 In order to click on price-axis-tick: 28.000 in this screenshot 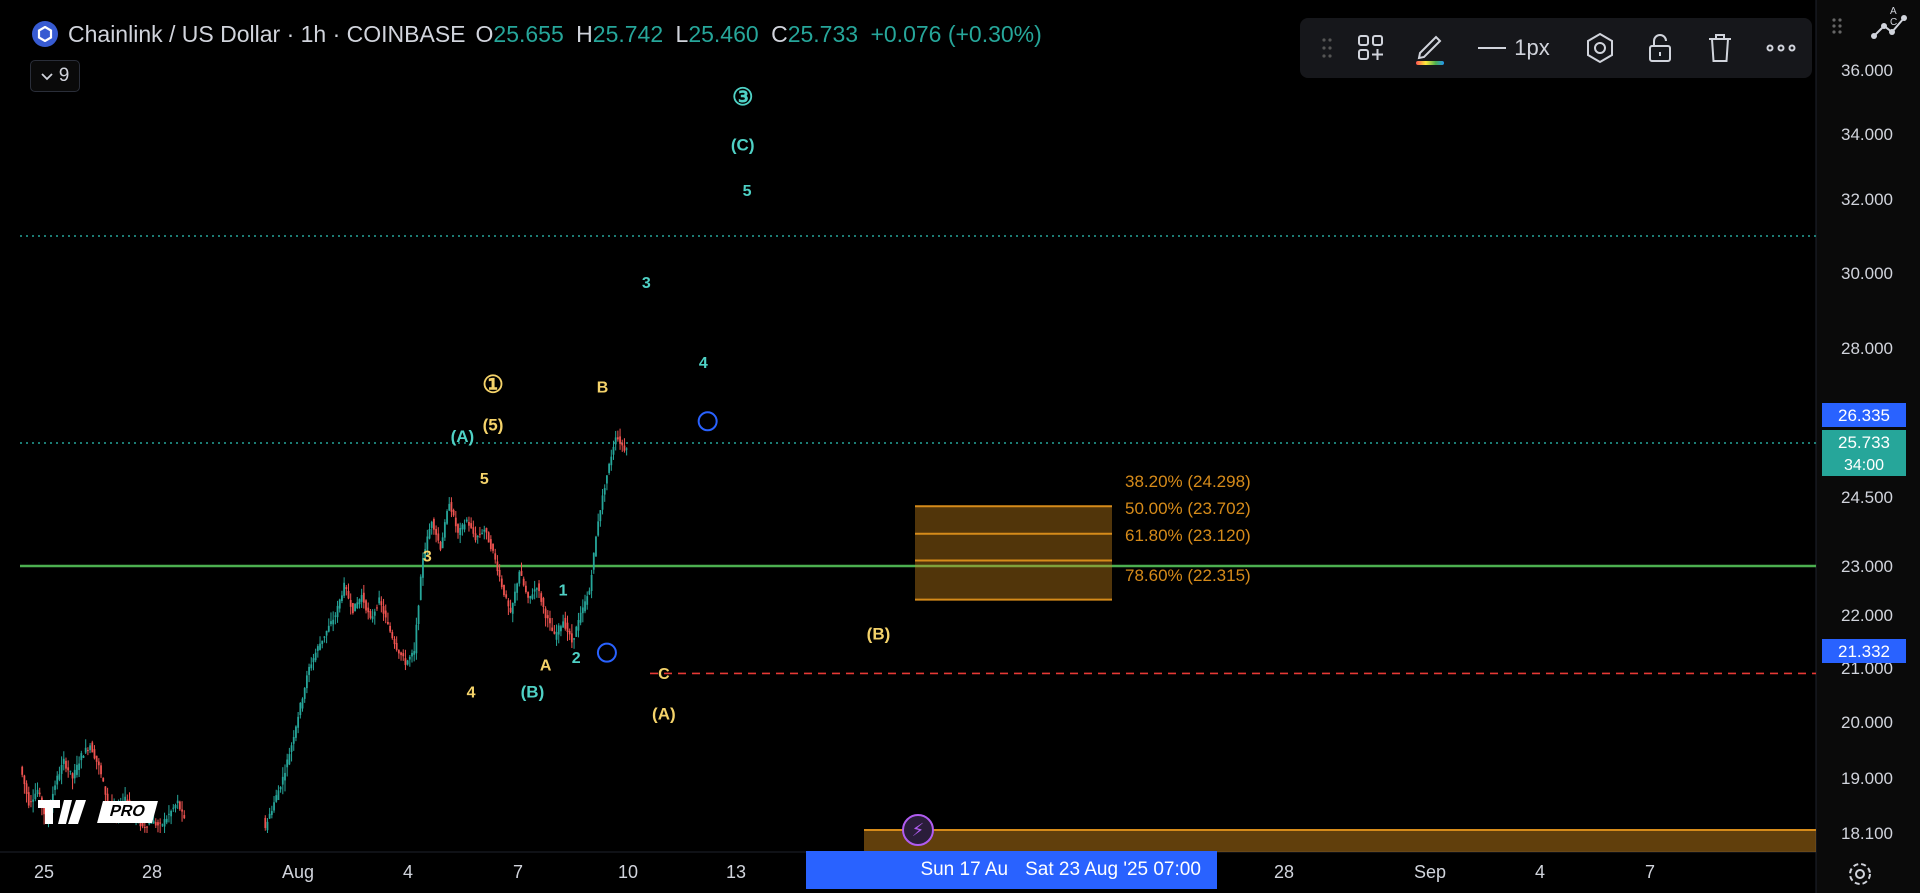, I will do `click(1867, 348)`.